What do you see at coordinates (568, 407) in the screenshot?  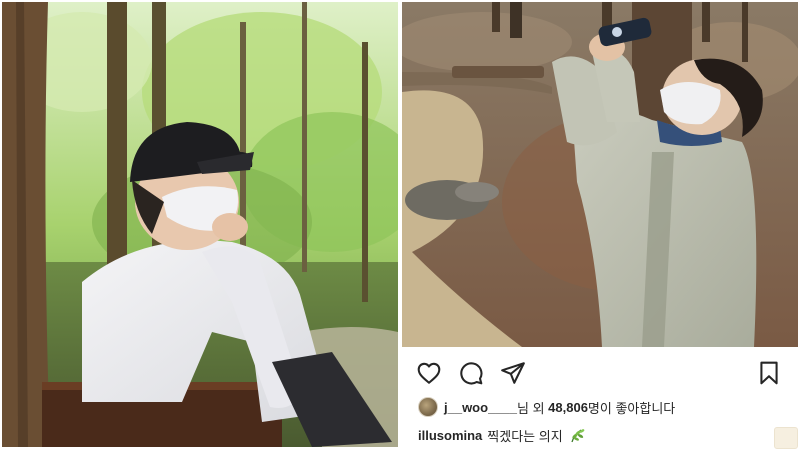 I see `likes-count: 48,806` at bounding box center [568, 407].